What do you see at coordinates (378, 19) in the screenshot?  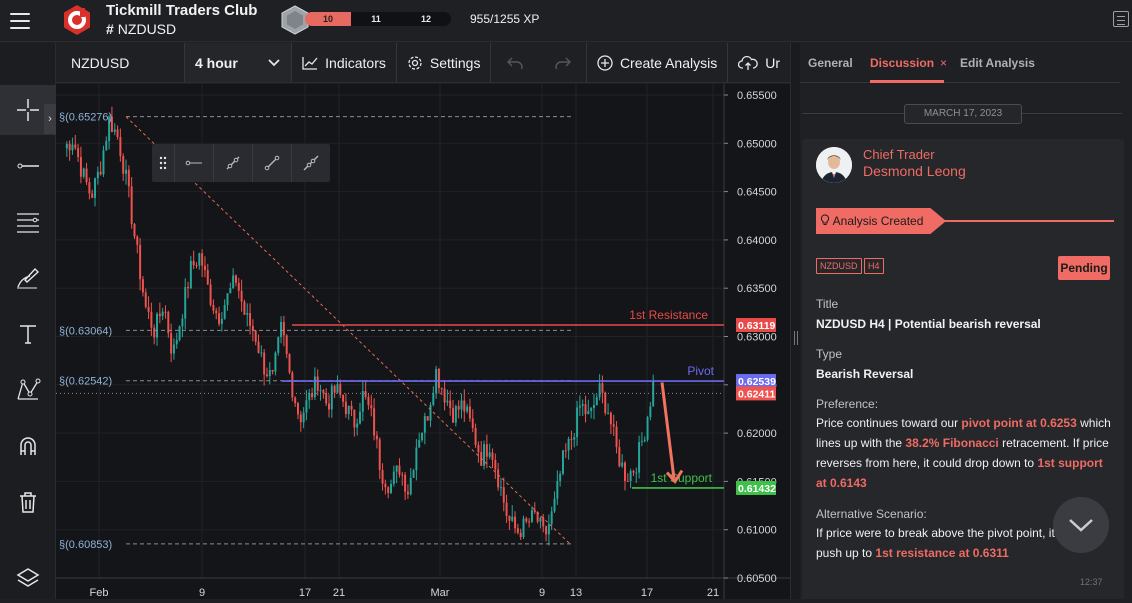 I see `xp-progress-bar: 10 11 12` at bounding box center [378, 19].